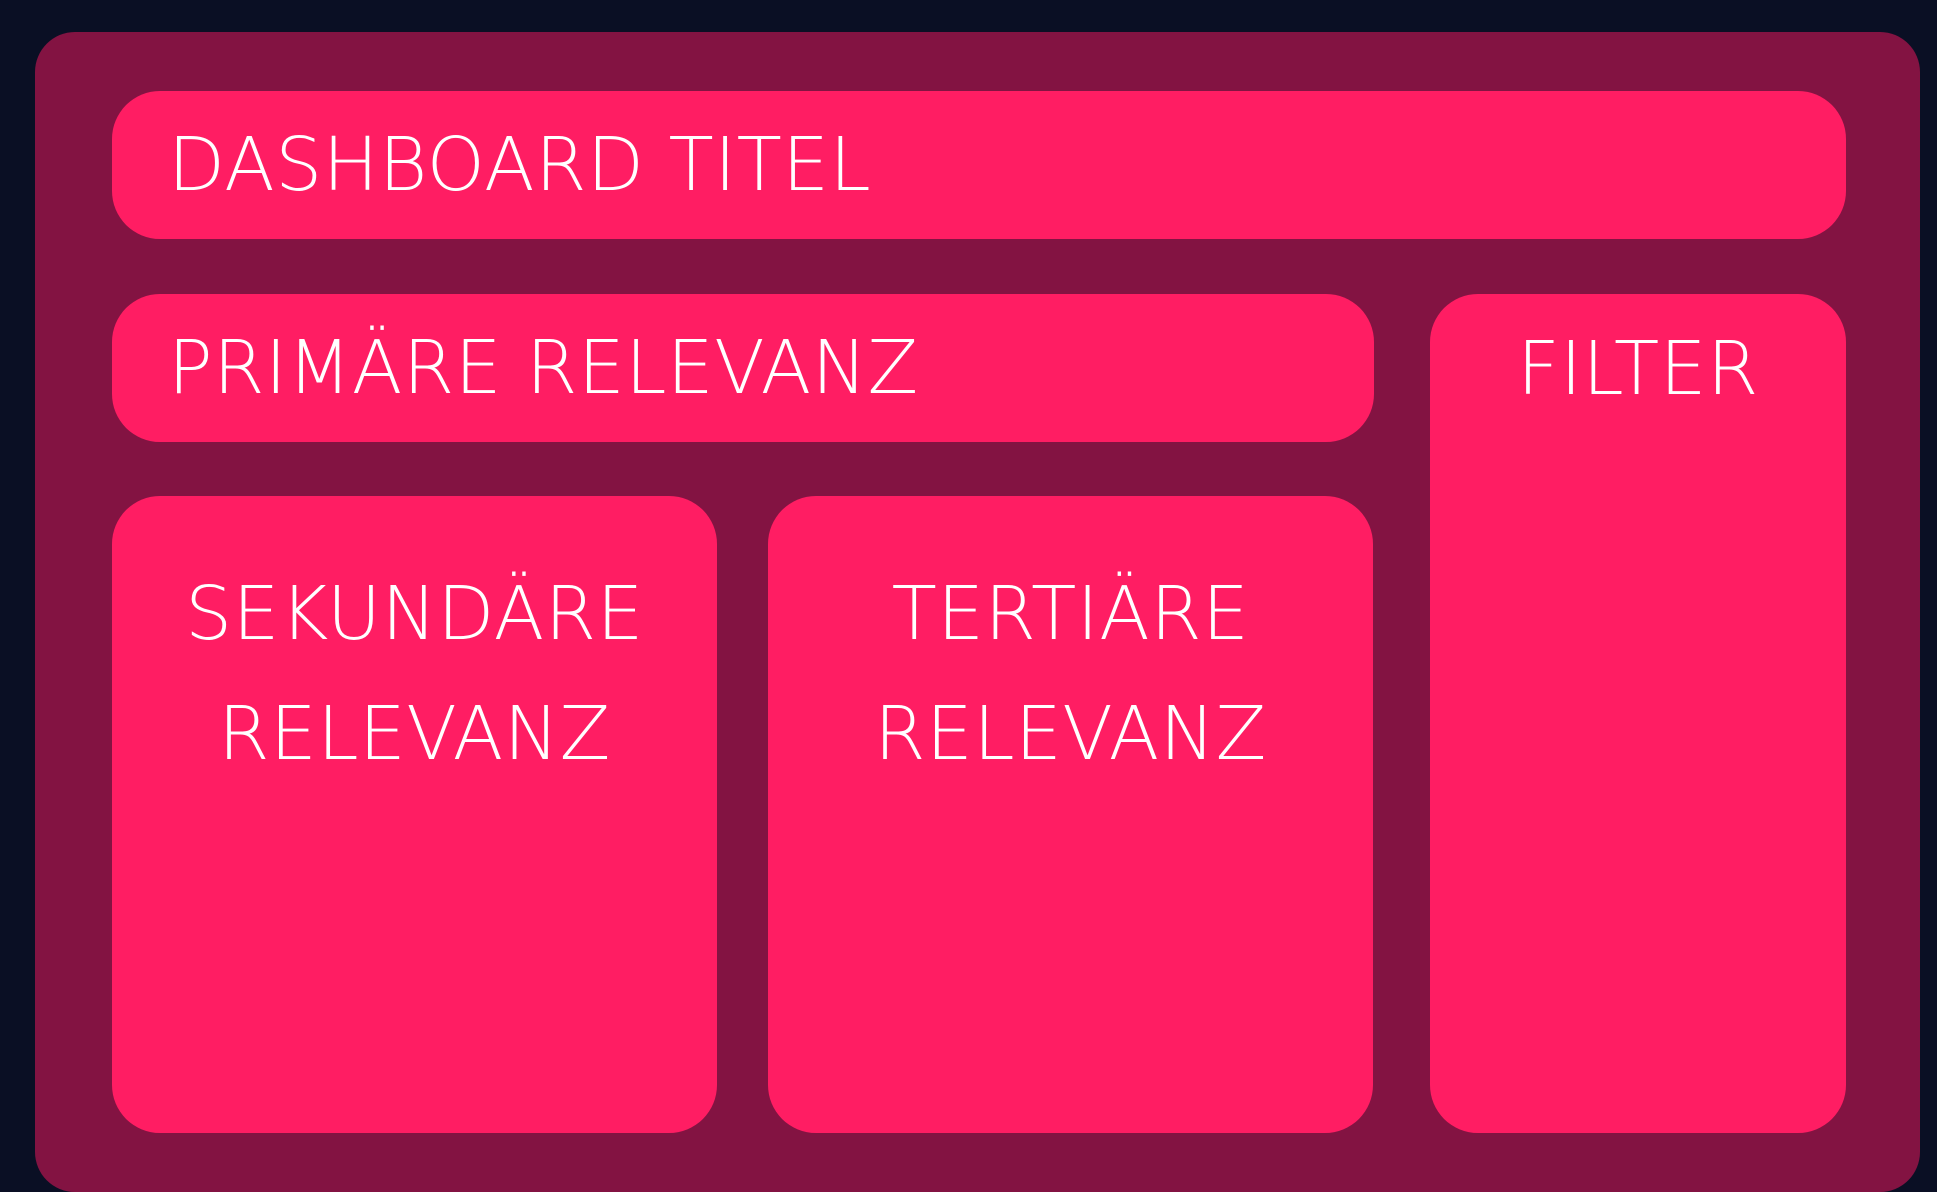 The height and width of the screenshot is (1192, 1937). Describe the element at coordinates (520, 165) in the screenshot. I see `dashboard-title: DASHBOARD TITEL` at that location.